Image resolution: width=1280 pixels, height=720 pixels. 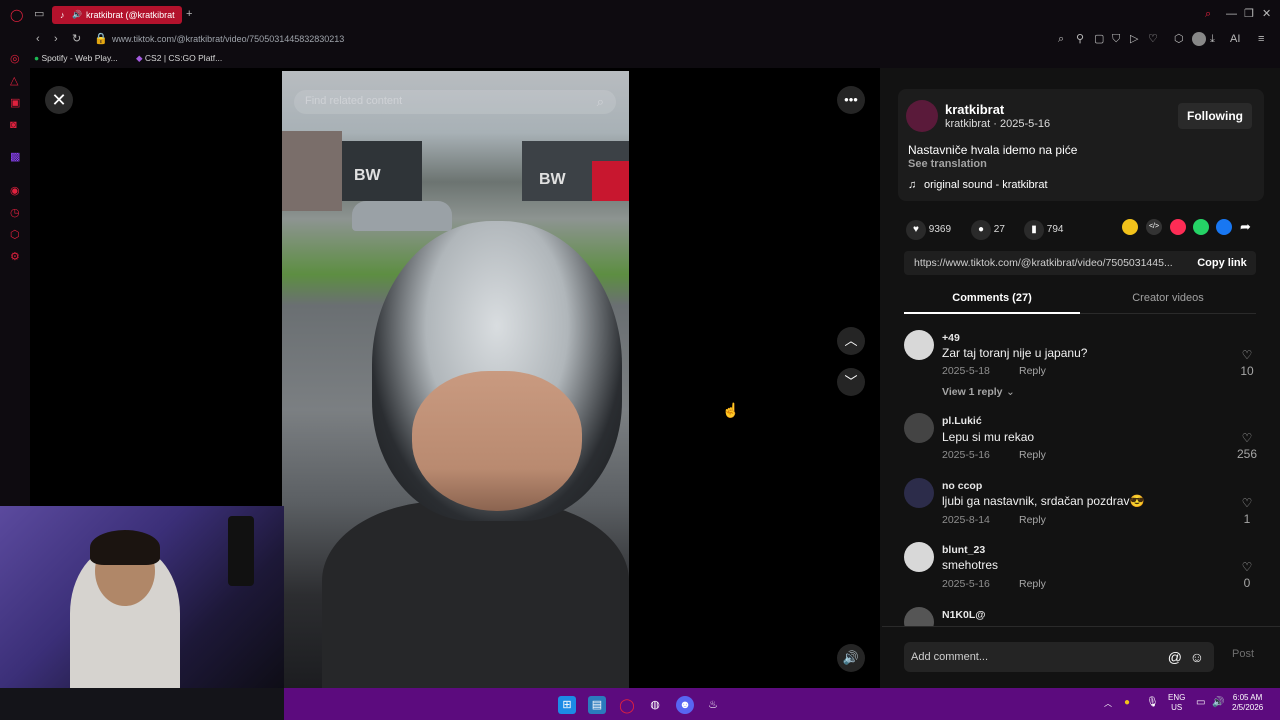 What do you see at coordinates (15, 157) in the screenshot?
I see `sidebar-twitch-icon: ▩` at bounding box center [15, 157].